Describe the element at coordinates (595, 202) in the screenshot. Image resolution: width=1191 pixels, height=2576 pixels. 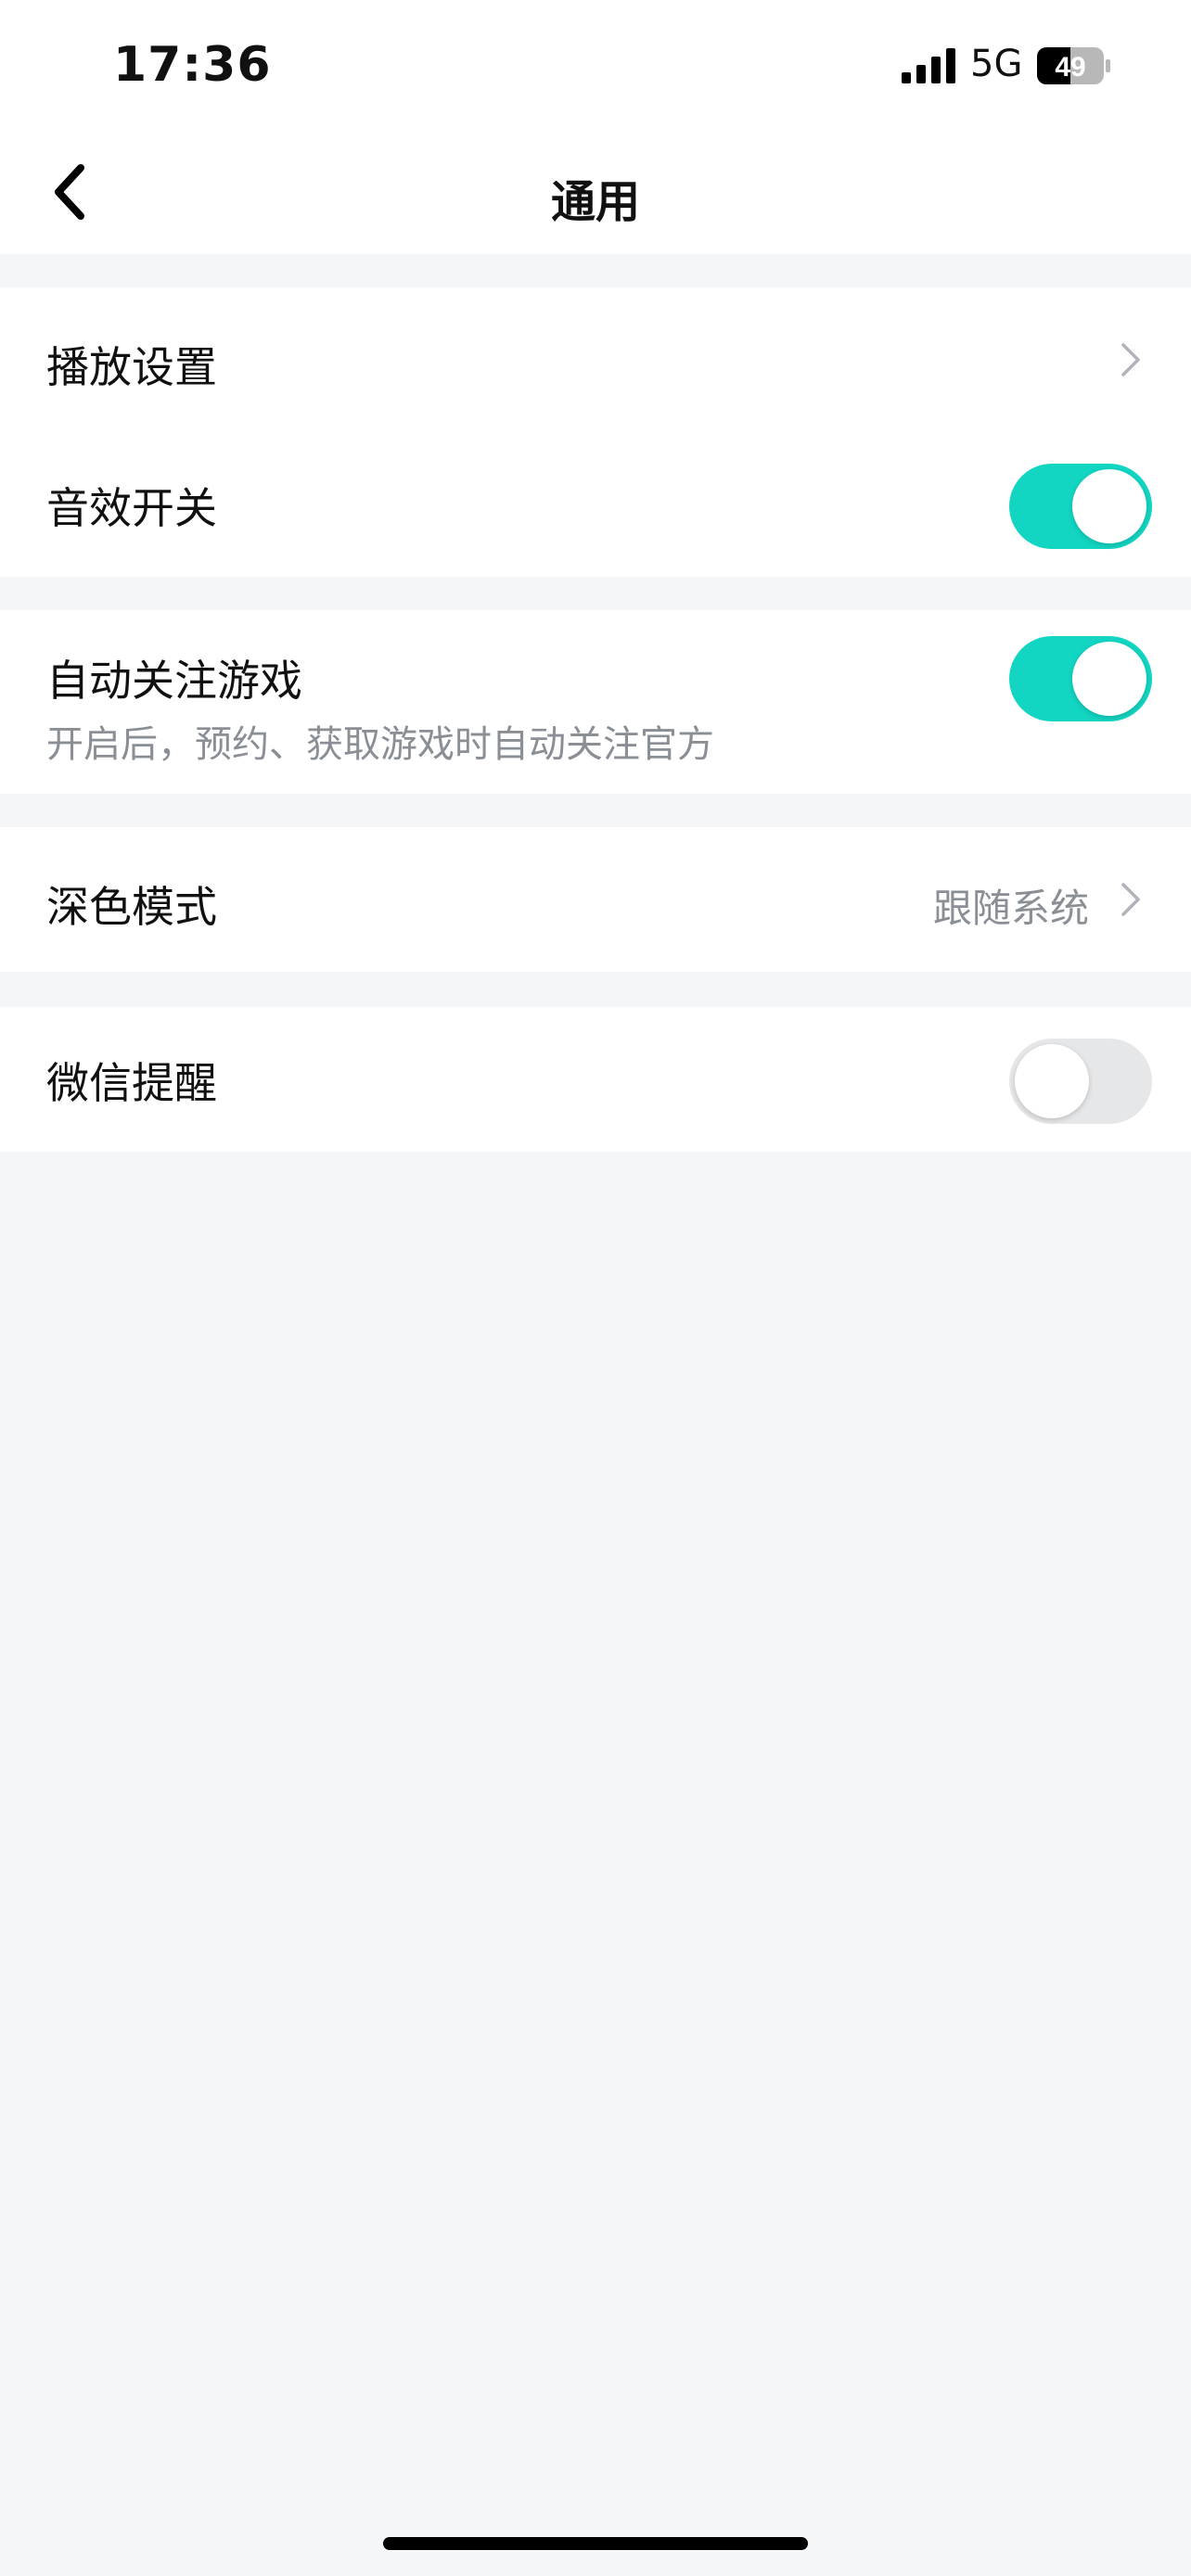
I see `page-title: 通用` at that location.